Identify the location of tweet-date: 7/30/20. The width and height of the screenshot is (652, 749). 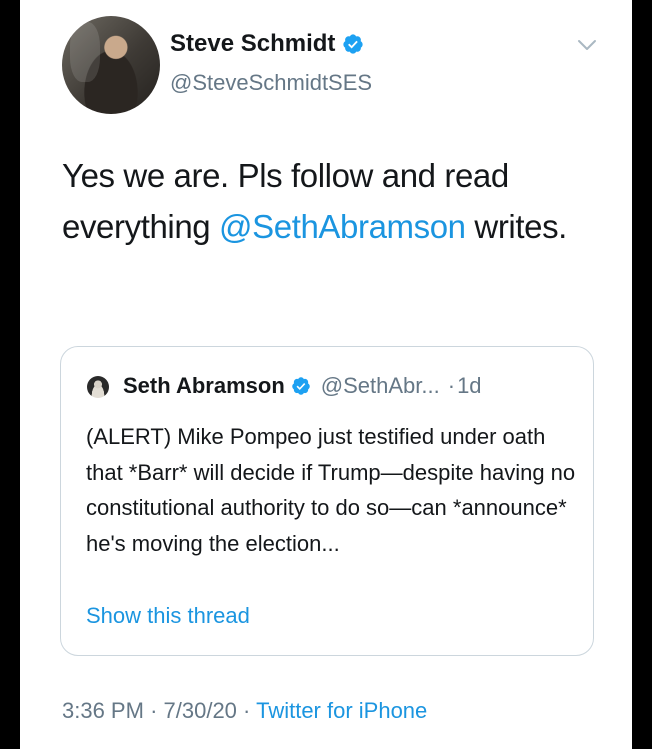
(200, 710).